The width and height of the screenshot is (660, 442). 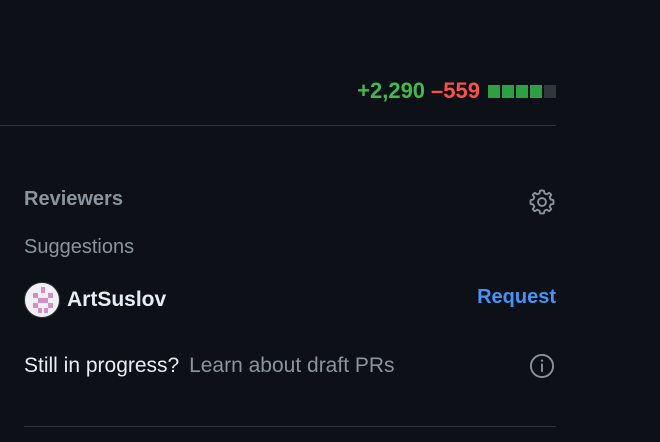 What do you see at coordinates (79, 247) in the screenshot?
I see `suggestions-label: Suggestions` at bounding box center [79, 247].